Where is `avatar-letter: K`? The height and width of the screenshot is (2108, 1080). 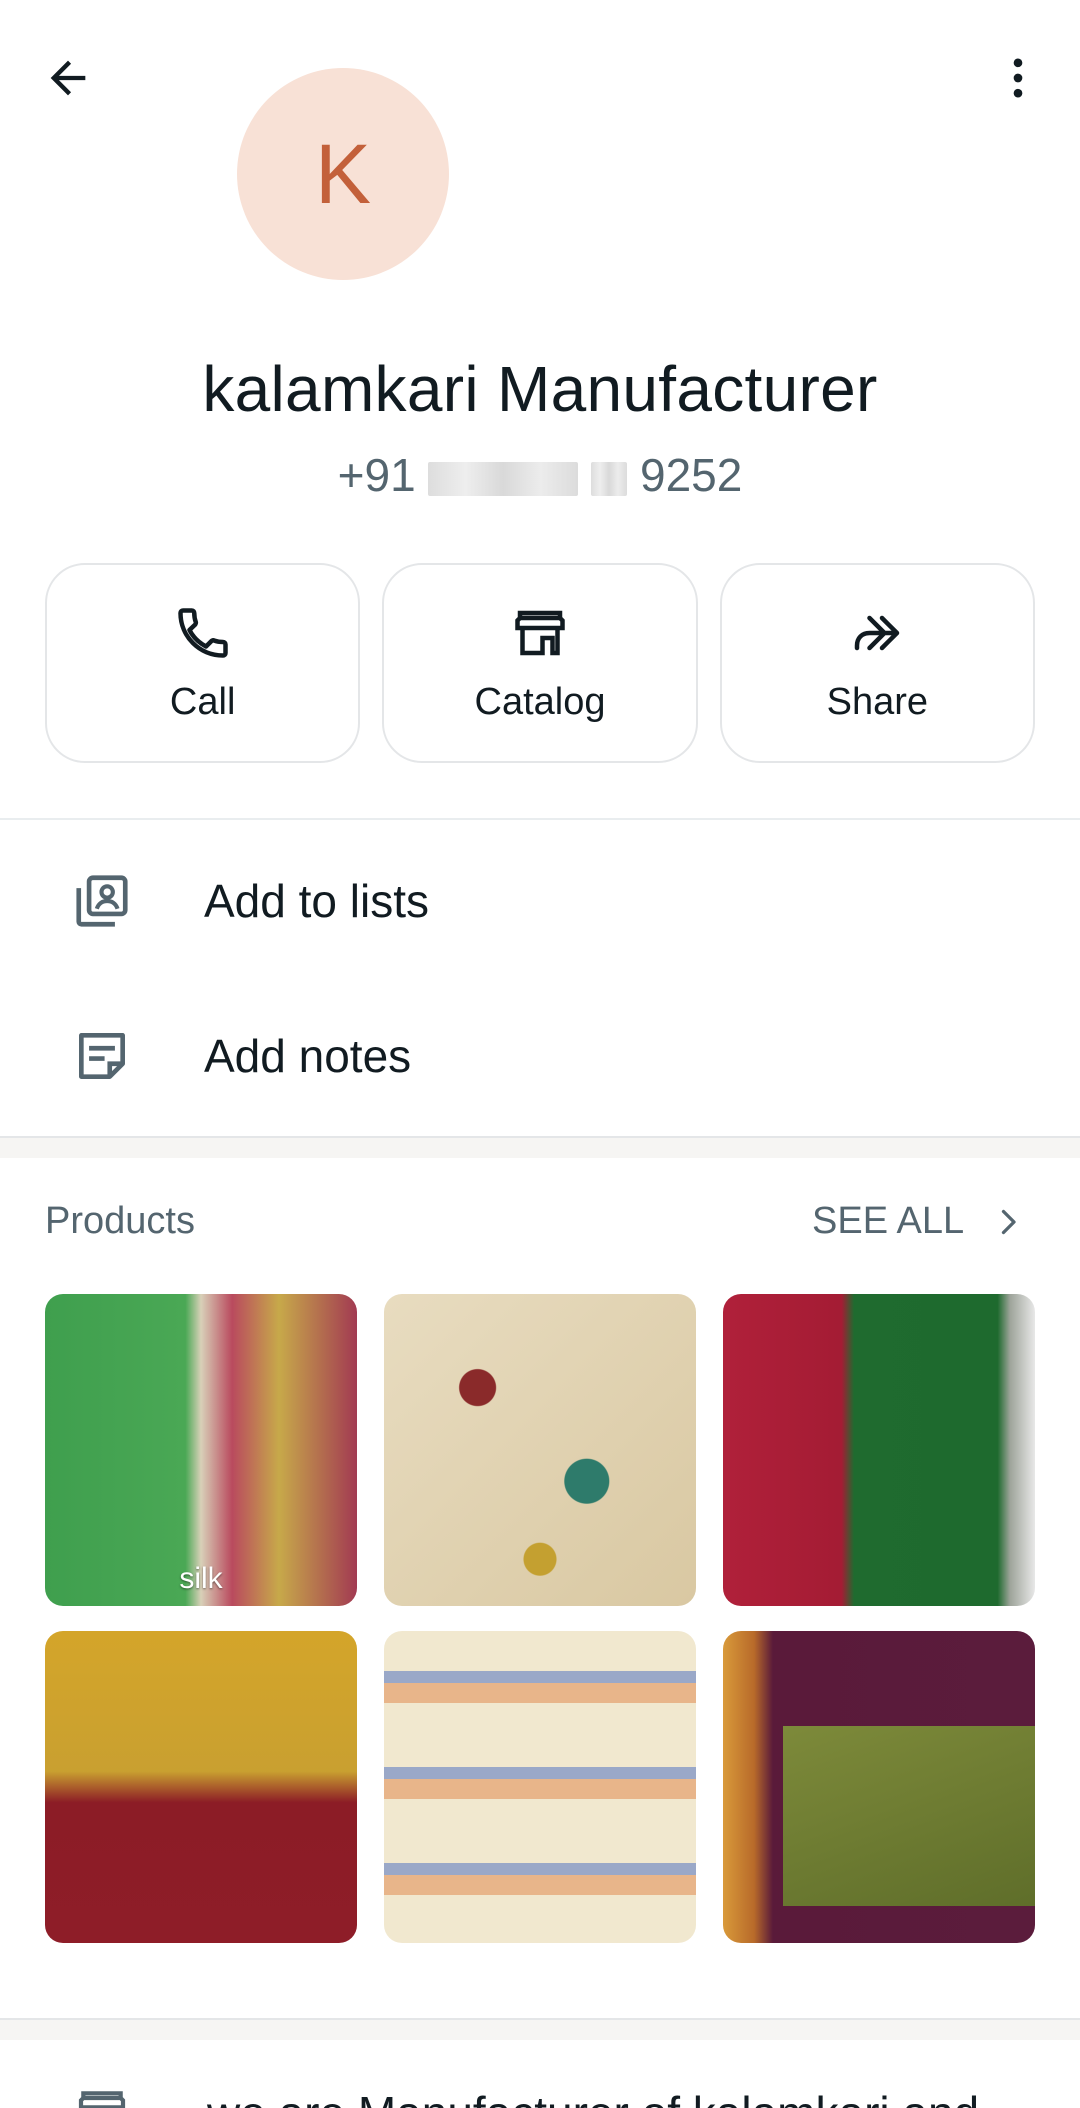
avatar-letter: K is located at coordinates (343, 173).